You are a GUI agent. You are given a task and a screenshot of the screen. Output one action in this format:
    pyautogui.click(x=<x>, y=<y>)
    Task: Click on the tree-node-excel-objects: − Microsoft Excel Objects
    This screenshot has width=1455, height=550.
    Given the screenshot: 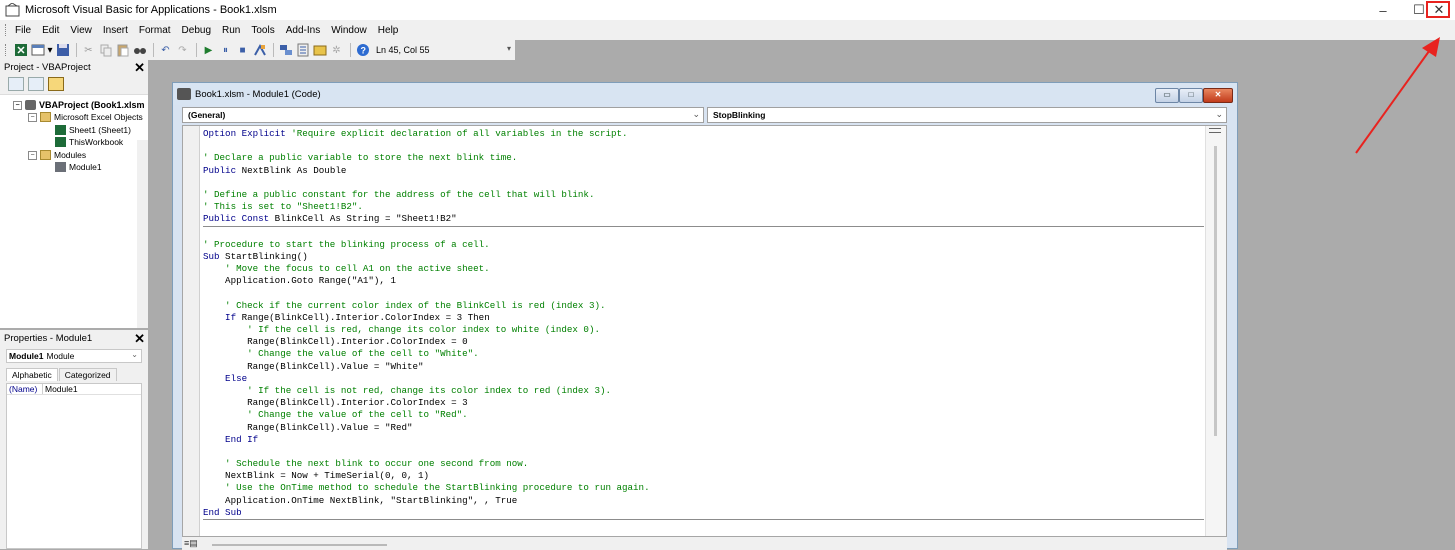 What is the action you would take?
    pyautogui.click(x=85, y=117)
    